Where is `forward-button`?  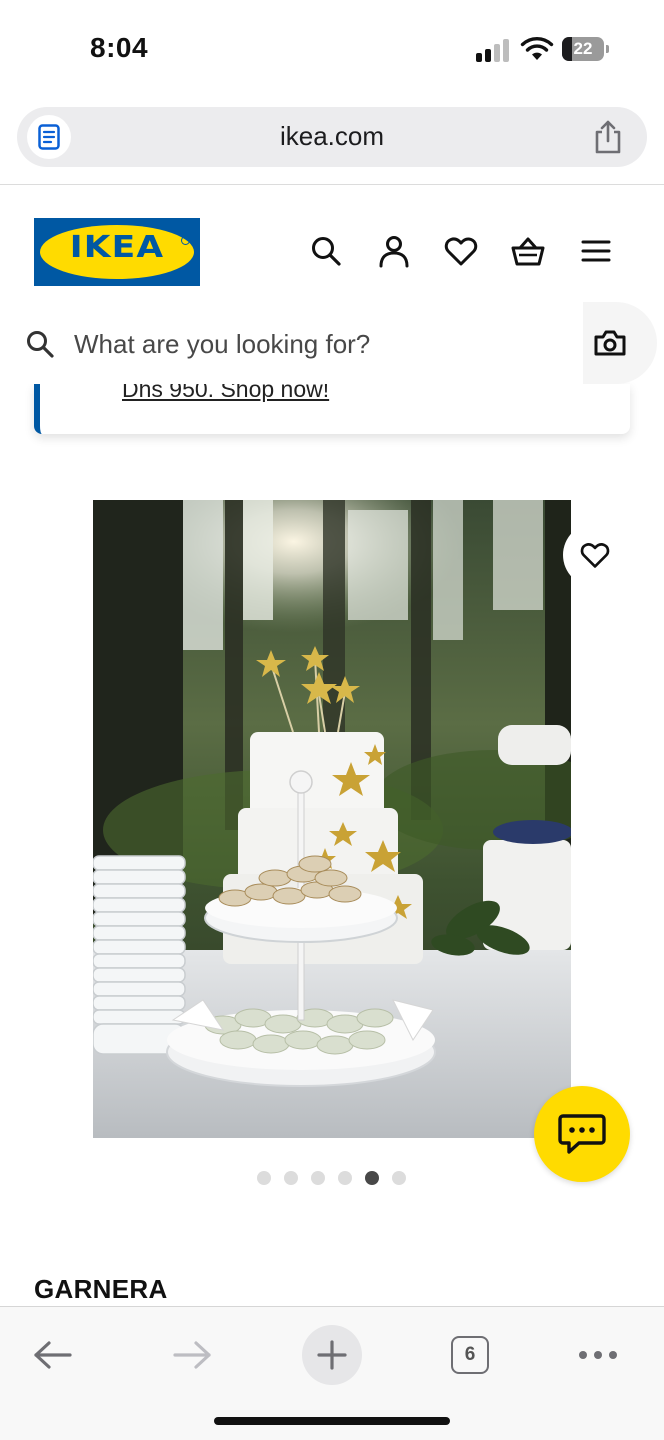 forward-button is located at coordinates (192, 1355).